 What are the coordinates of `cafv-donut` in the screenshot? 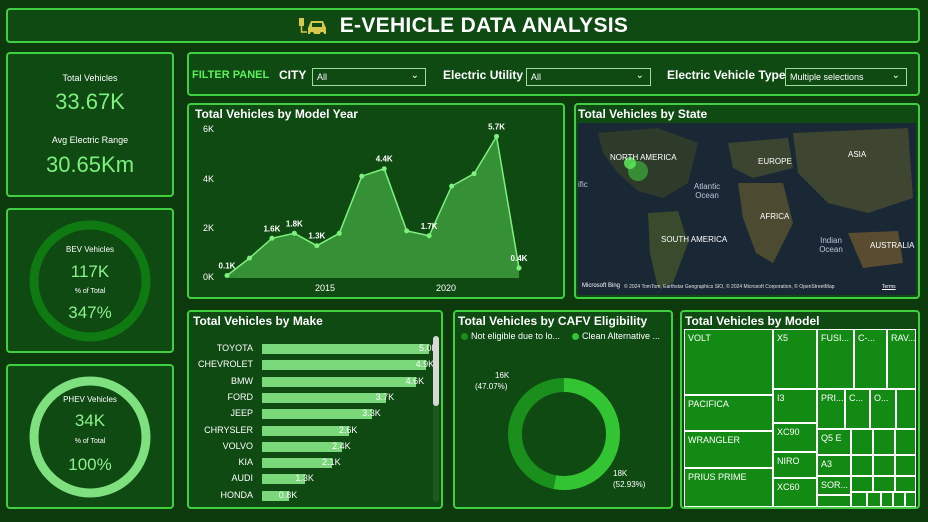 It's located at (564, 434).